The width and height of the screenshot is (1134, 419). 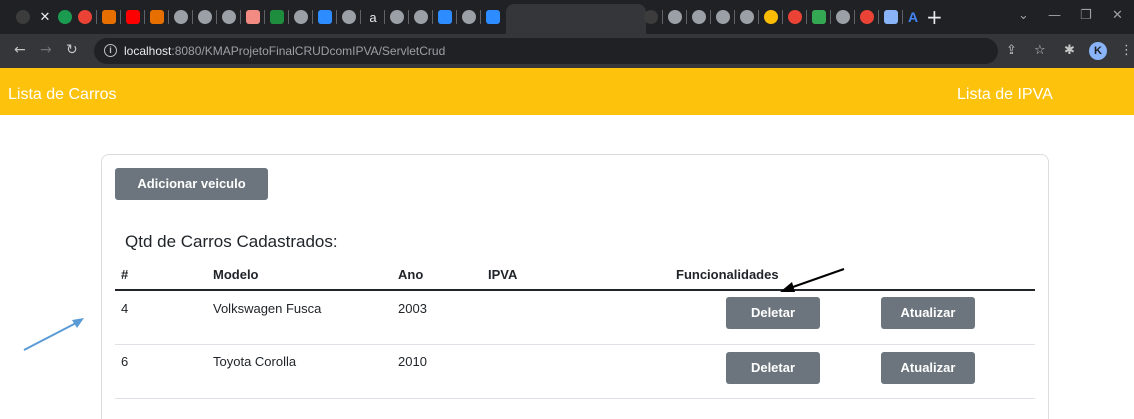 I want to click on column-header-ipva: IPVA, so click(x=503, y=274).